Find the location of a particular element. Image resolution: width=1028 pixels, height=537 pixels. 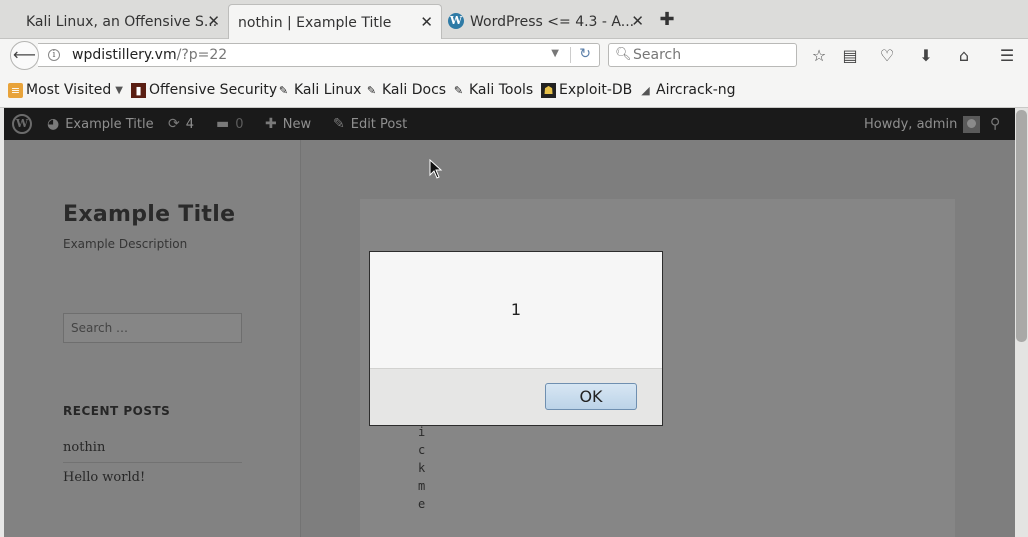

updates-count: 4 is located at coordinates (190, 124).